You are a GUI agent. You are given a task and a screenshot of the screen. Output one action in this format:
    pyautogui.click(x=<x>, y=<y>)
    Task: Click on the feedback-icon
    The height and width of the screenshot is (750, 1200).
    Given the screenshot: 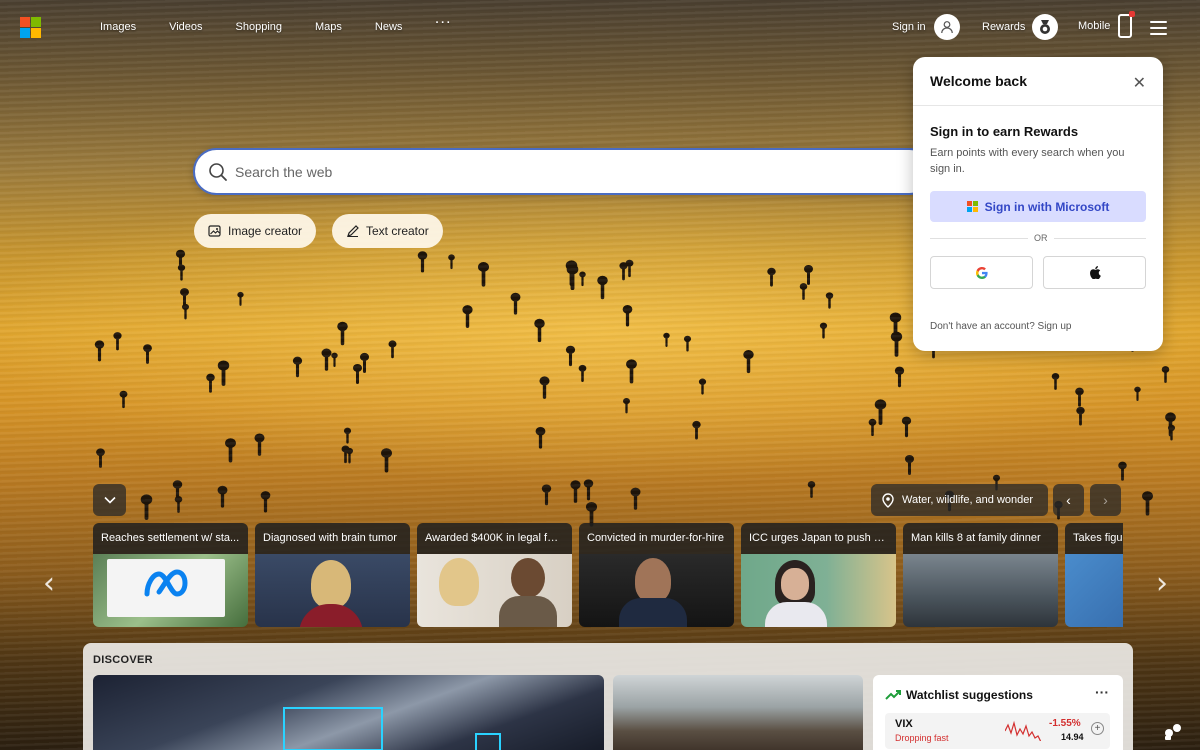 What is the action you would take?
    pyautogui.click(x=1173, y=731)
    